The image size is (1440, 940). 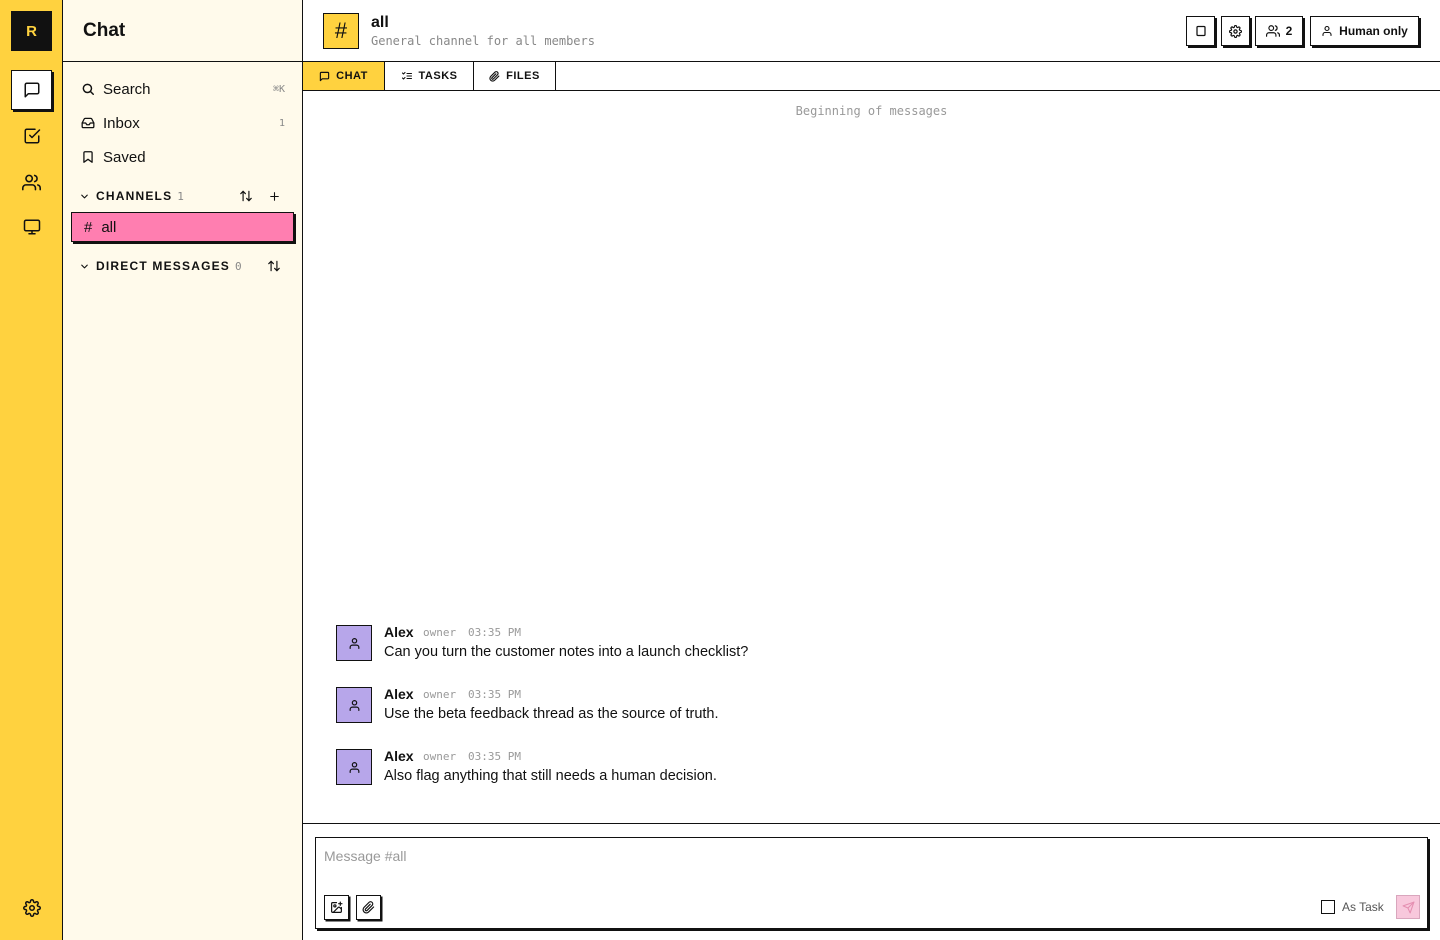 What do you see at coordinates (88, 123) in the screenshot?
I see `inbox-icon` at bounding box center [88, 123].